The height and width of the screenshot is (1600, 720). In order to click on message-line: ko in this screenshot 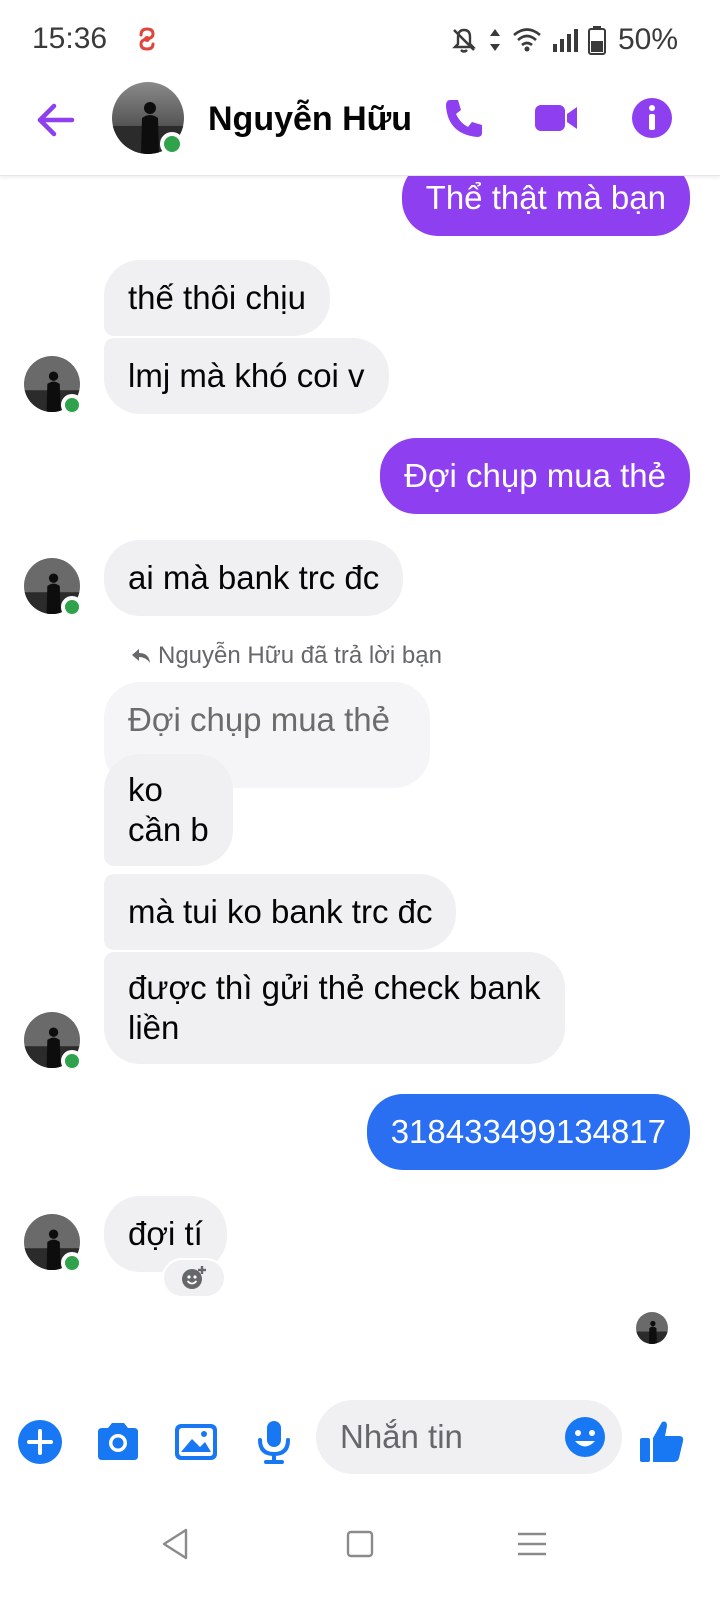, I will do `click(145, 789)`.